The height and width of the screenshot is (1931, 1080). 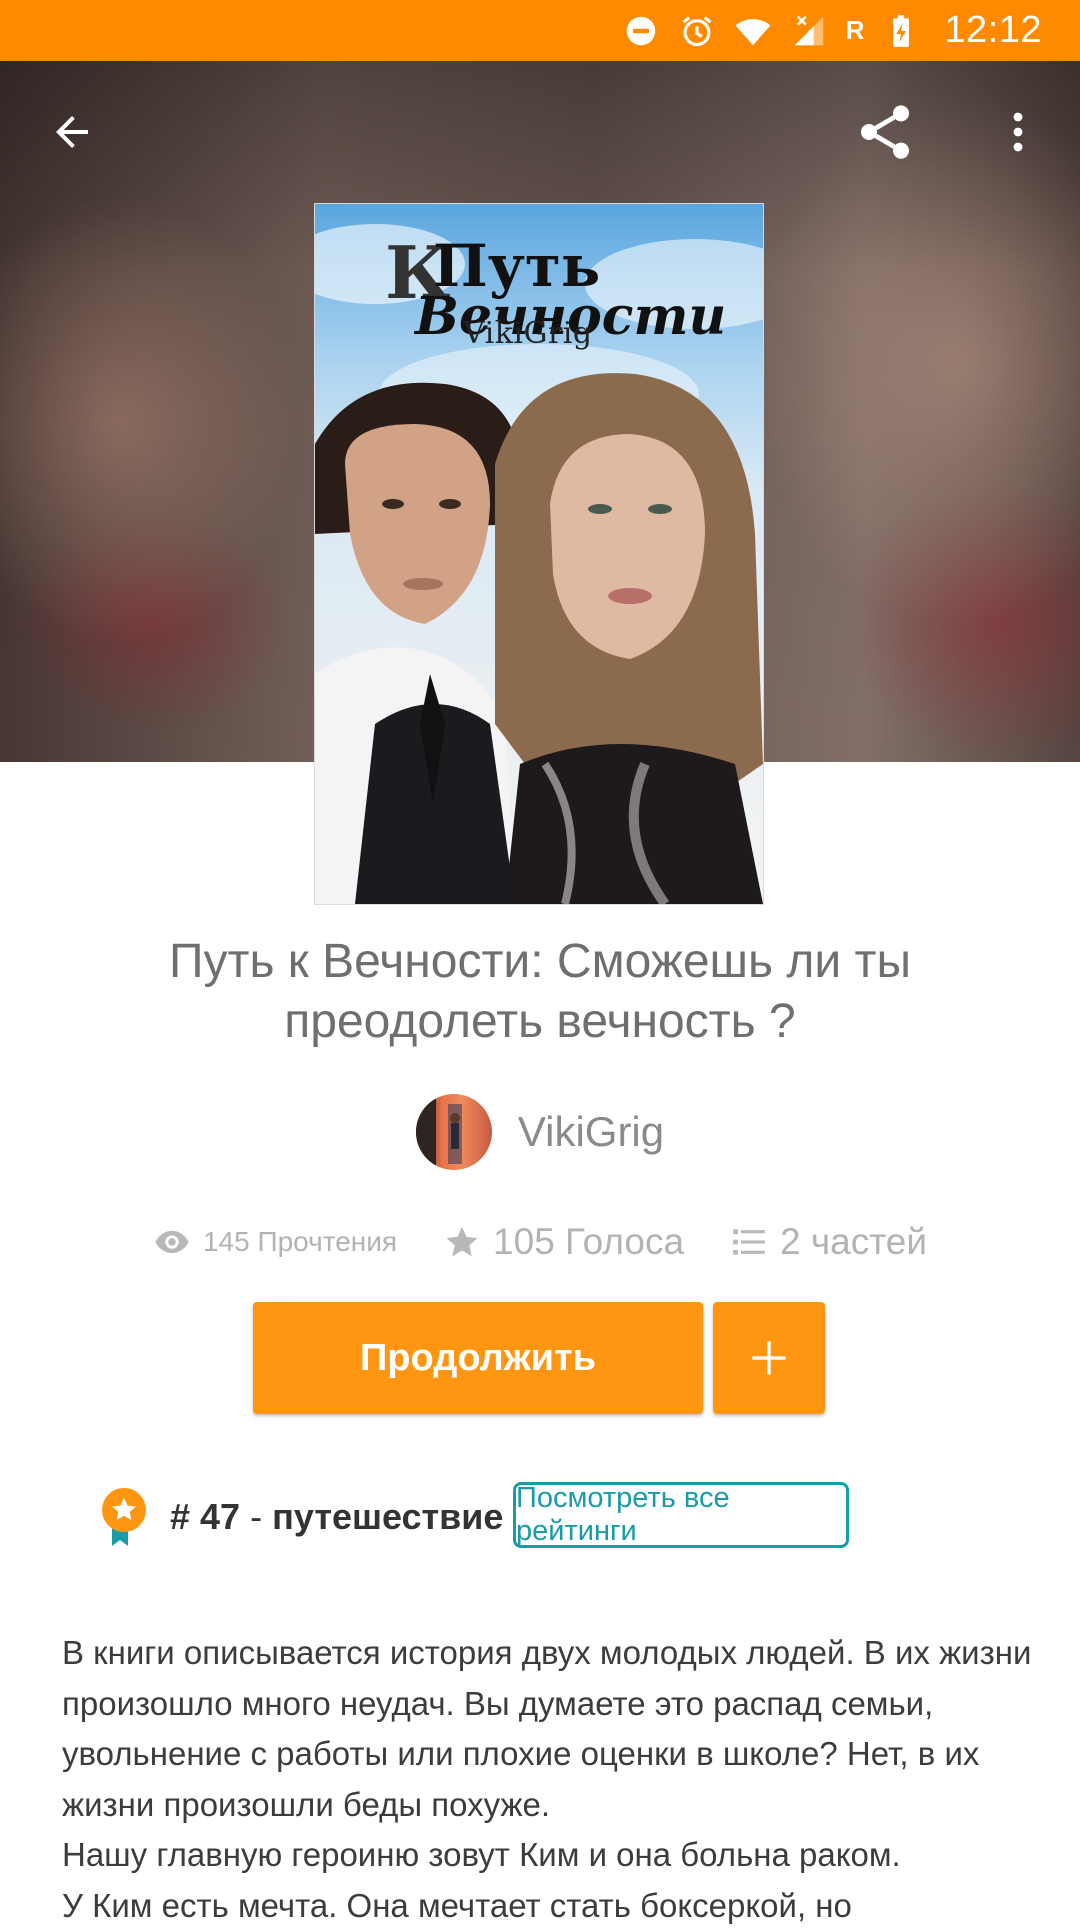 I want to click on do-not-disturb-icon, so click(x=640, y=30).